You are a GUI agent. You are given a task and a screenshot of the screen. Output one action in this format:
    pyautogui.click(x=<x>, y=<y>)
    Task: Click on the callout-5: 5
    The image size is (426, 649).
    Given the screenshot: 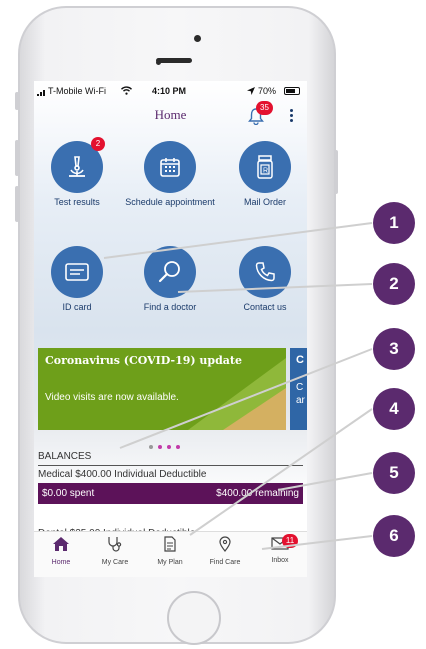 What is the action you would take?
    pyautogui.click(x=394, y=473)
    